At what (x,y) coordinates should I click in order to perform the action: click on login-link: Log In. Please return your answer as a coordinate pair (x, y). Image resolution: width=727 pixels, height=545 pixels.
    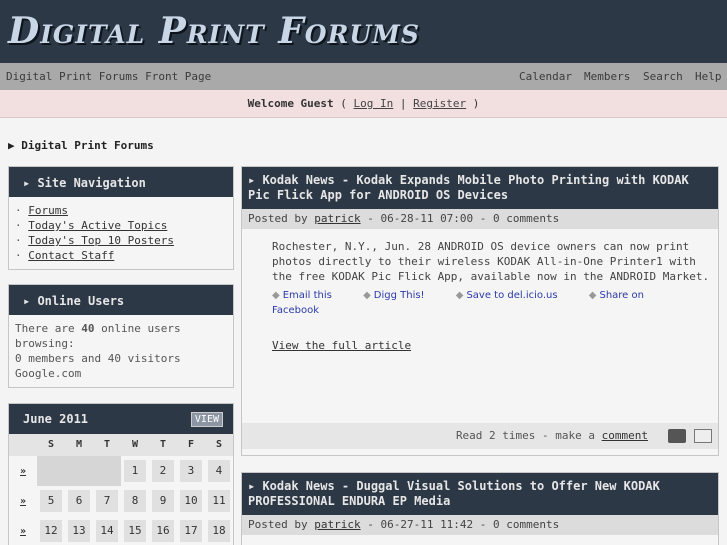
    Looking at the image, I should click on (374, 103).